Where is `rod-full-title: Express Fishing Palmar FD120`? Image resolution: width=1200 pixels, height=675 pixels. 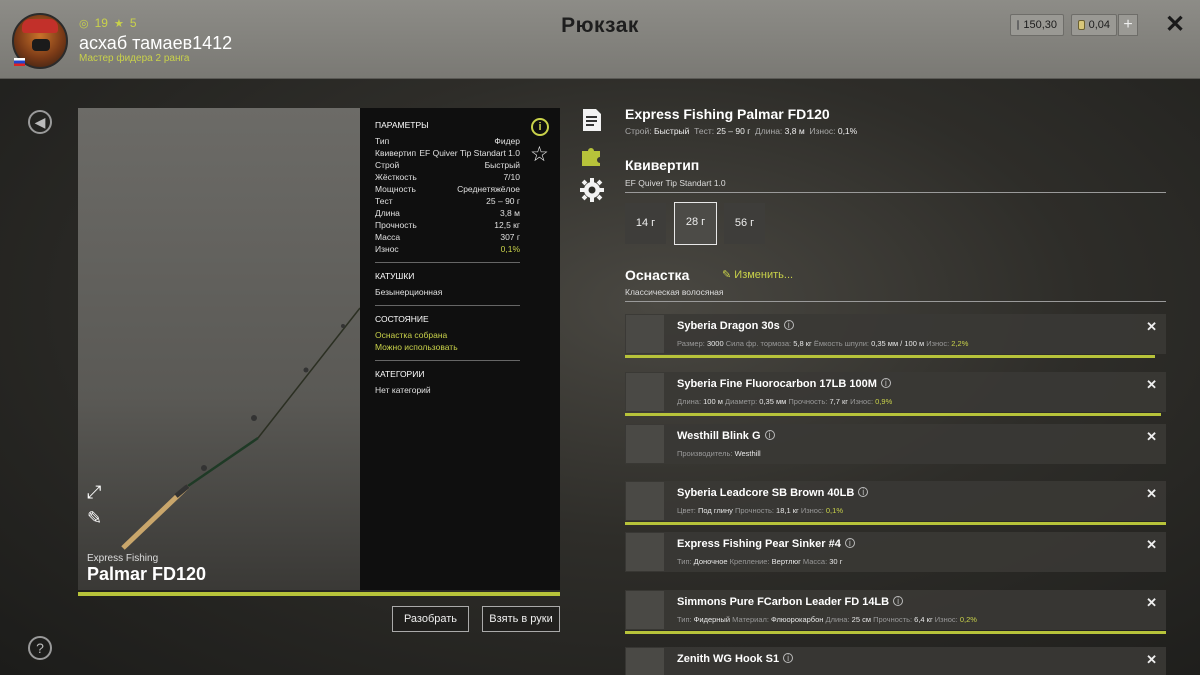 rod-full-title: Express Fishing Palmar FD120 is located at coordinates (727, 114).